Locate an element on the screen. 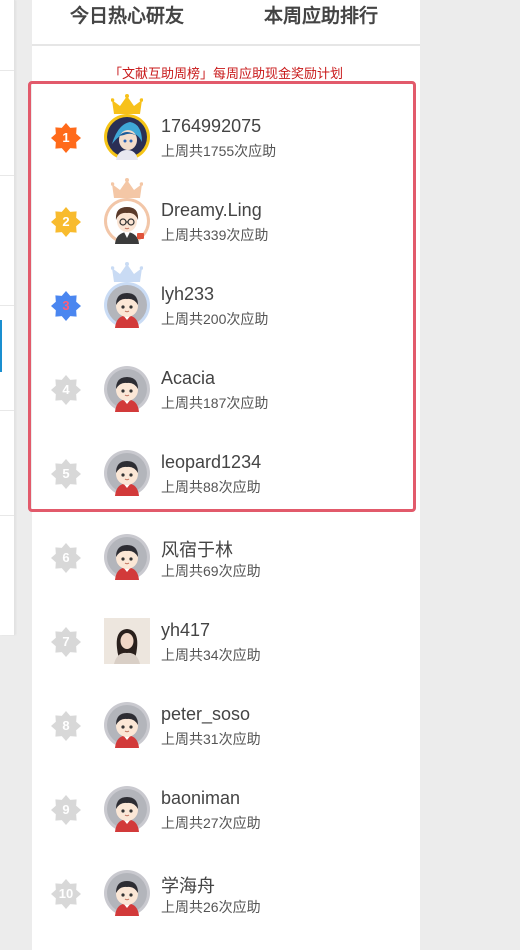  rank-badge-icon: 6 is located at coordinates (66, 558).